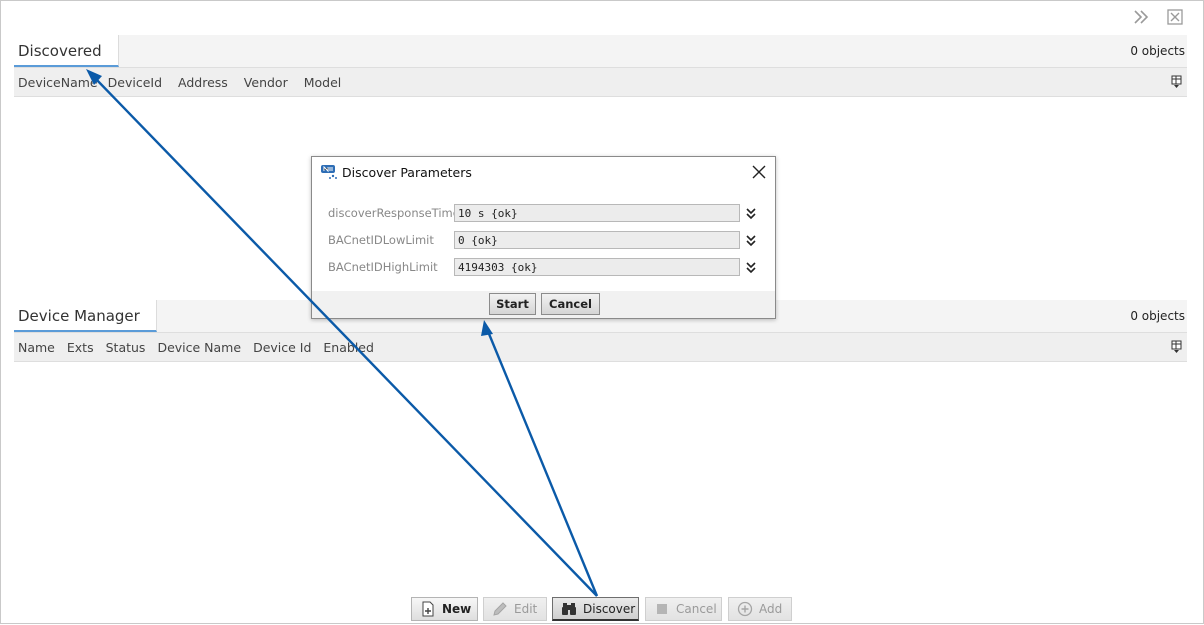  I want to click on column-model: Model, so click(323, 82).